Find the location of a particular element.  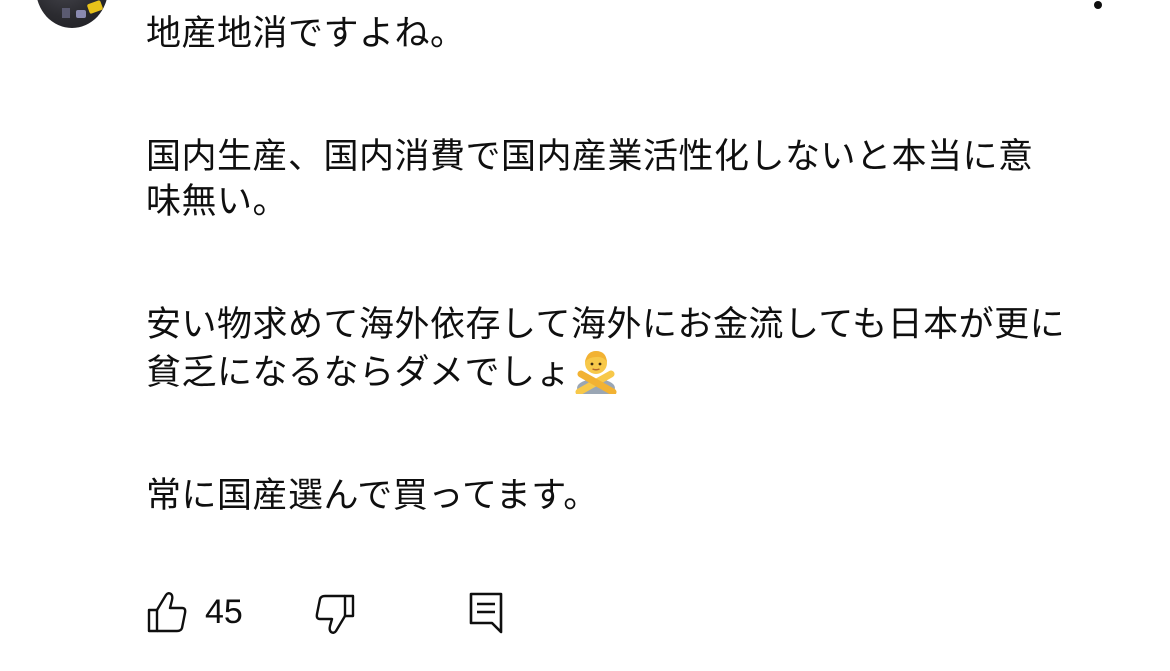

reply-comment-icon is located at coordinates (486, 613).